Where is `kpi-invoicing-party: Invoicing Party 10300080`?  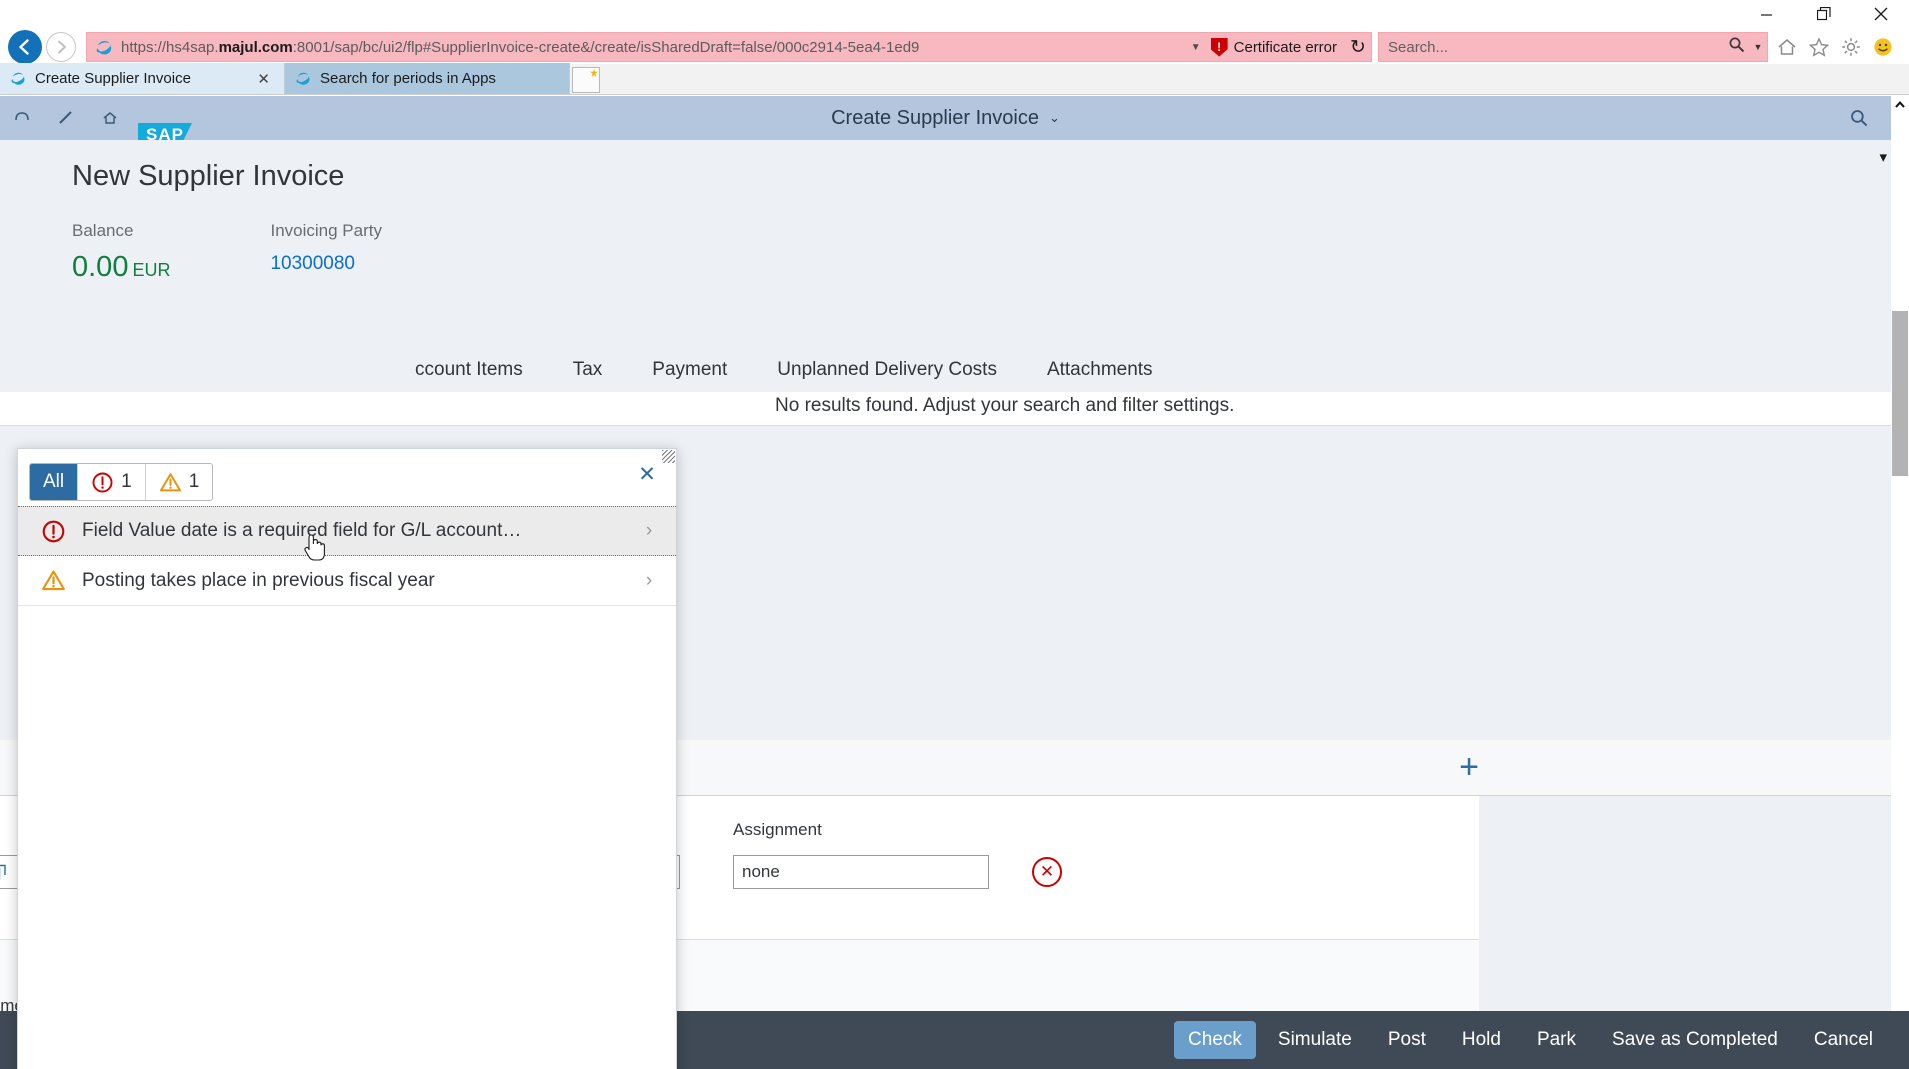 kpi-invoicing-party: Invoicing Party 10300080 is located at coordinates (326, 252).